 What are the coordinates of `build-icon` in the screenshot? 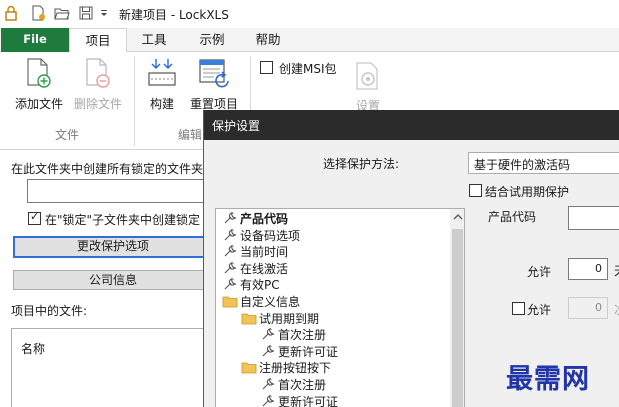 It's located at (162, 74).